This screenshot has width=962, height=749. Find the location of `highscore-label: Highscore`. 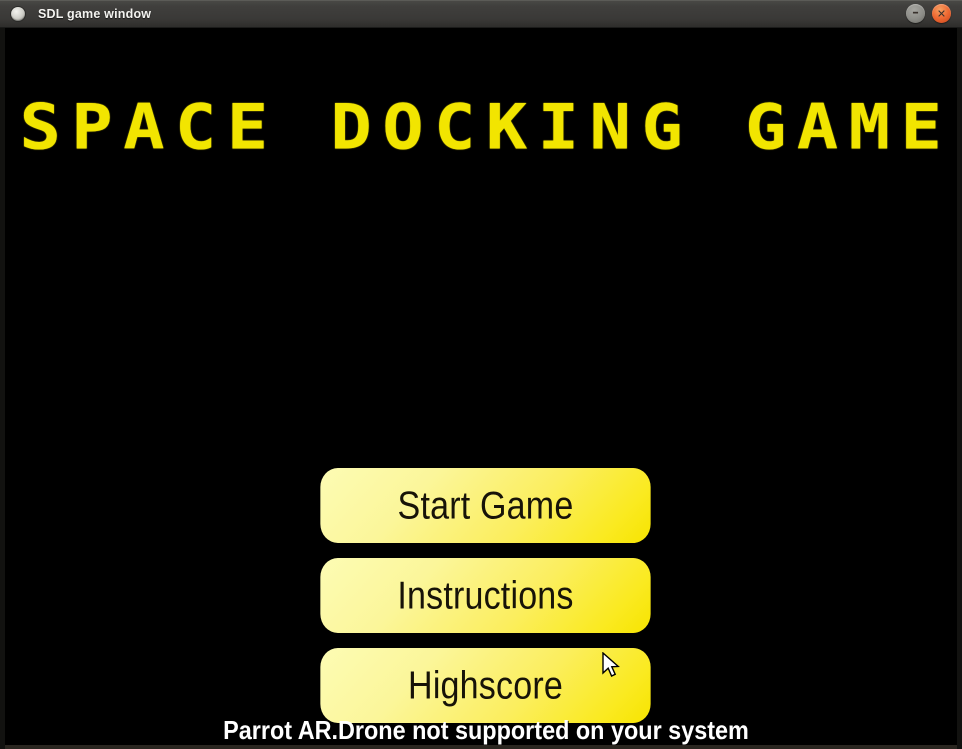

highscore-label: Highscore is located at coordinates (485, 685).